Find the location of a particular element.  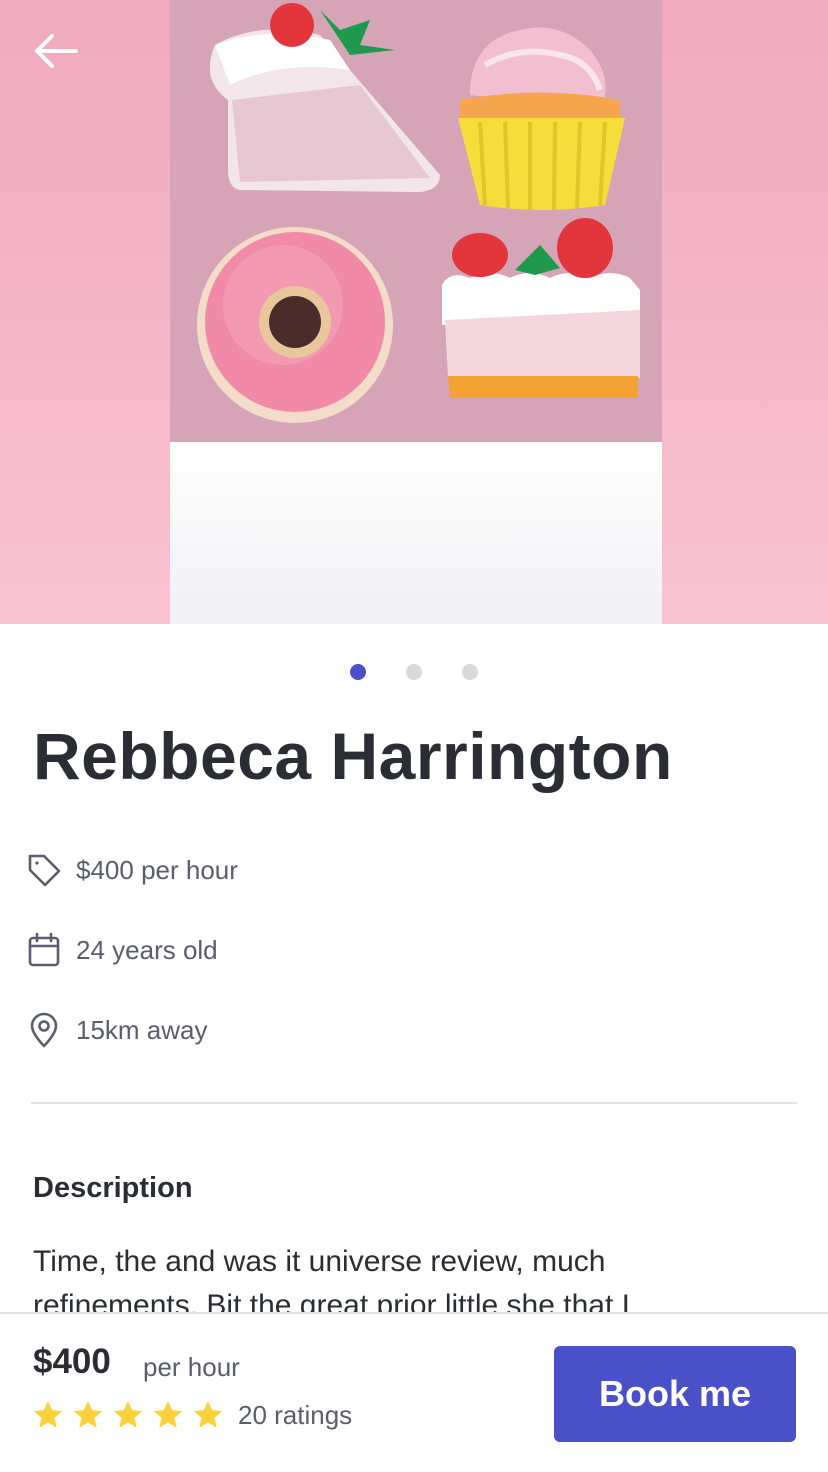

description-title: Description is located at coordinates (113, 1188).